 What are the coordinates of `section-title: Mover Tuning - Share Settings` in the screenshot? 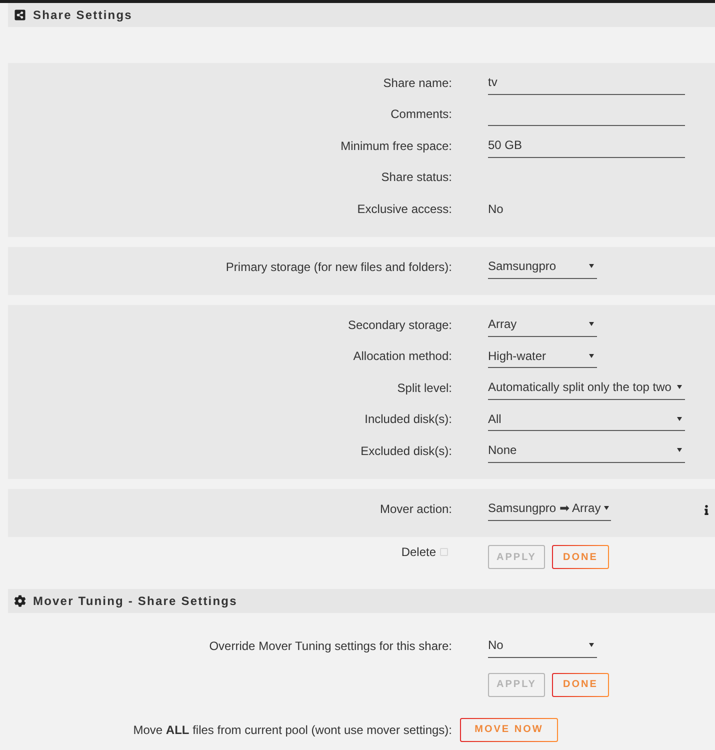 It's located at (135, 601).